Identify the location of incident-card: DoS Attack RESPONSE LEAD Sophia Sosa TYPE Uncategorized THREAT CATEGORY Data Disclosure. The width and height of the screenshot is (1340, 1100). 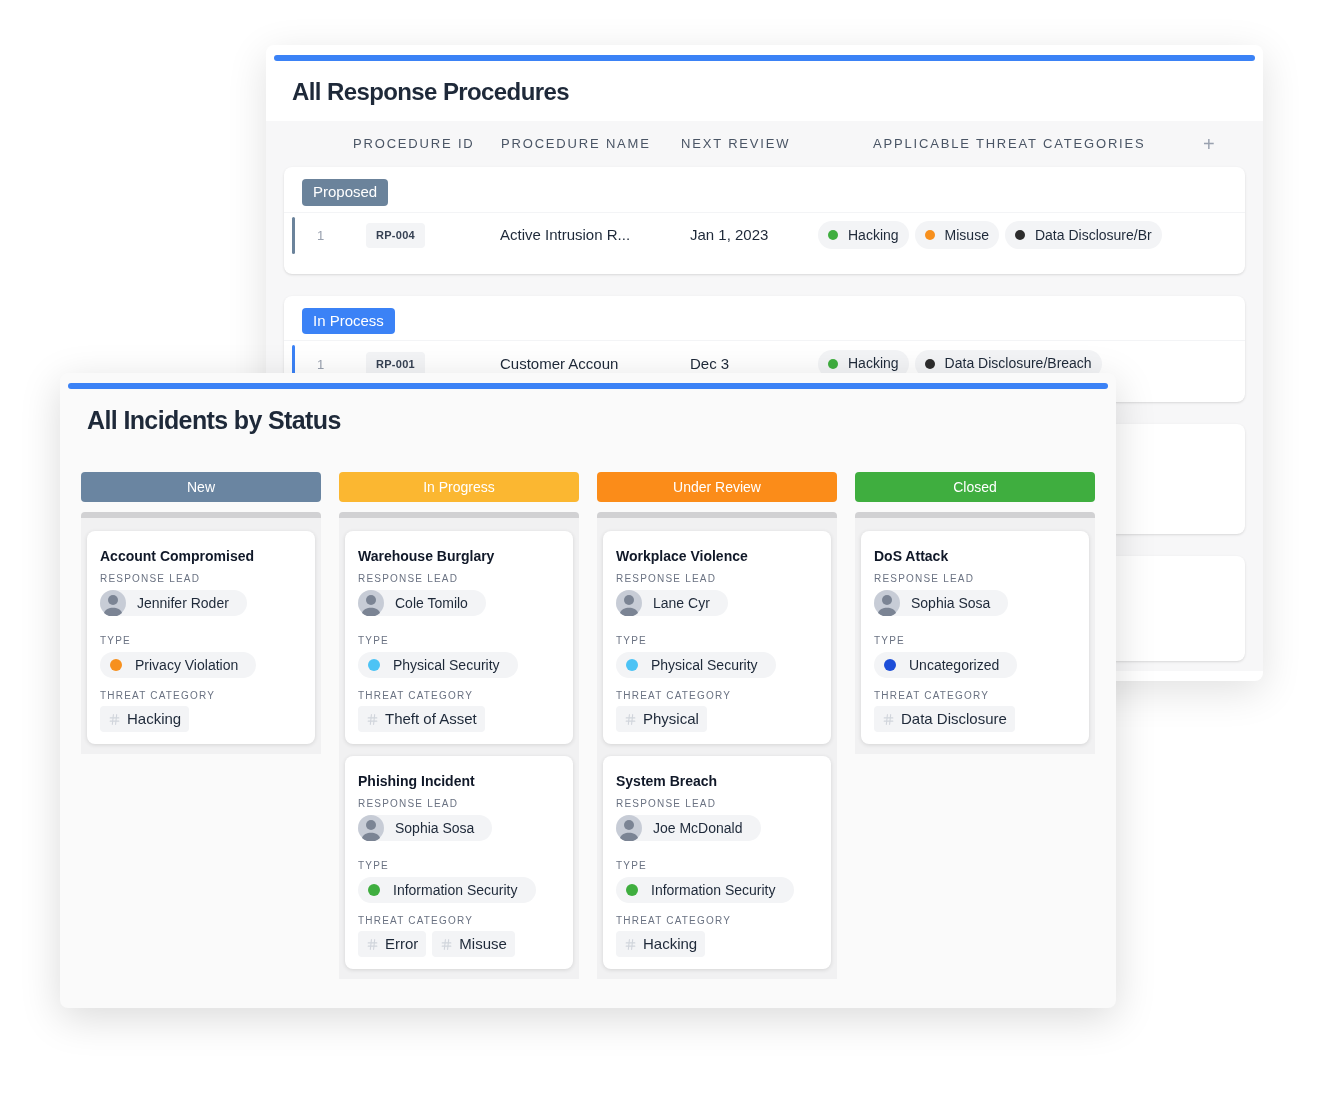
(975, 637).